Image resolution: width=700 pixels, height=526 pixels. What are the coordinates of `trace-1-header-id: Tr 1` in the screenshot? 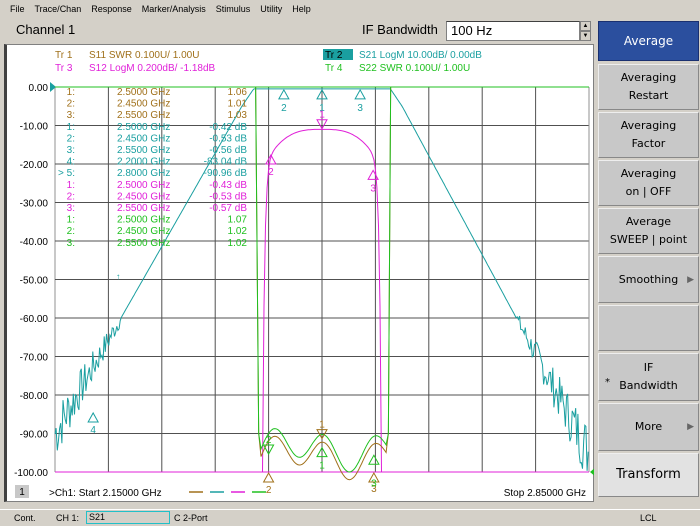 It's located at (64, 55).